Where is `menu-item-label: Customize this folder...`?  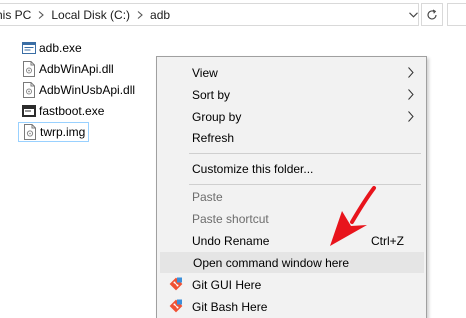
menu-item-label: Customize this folder... is located at coordinates (253, 168).